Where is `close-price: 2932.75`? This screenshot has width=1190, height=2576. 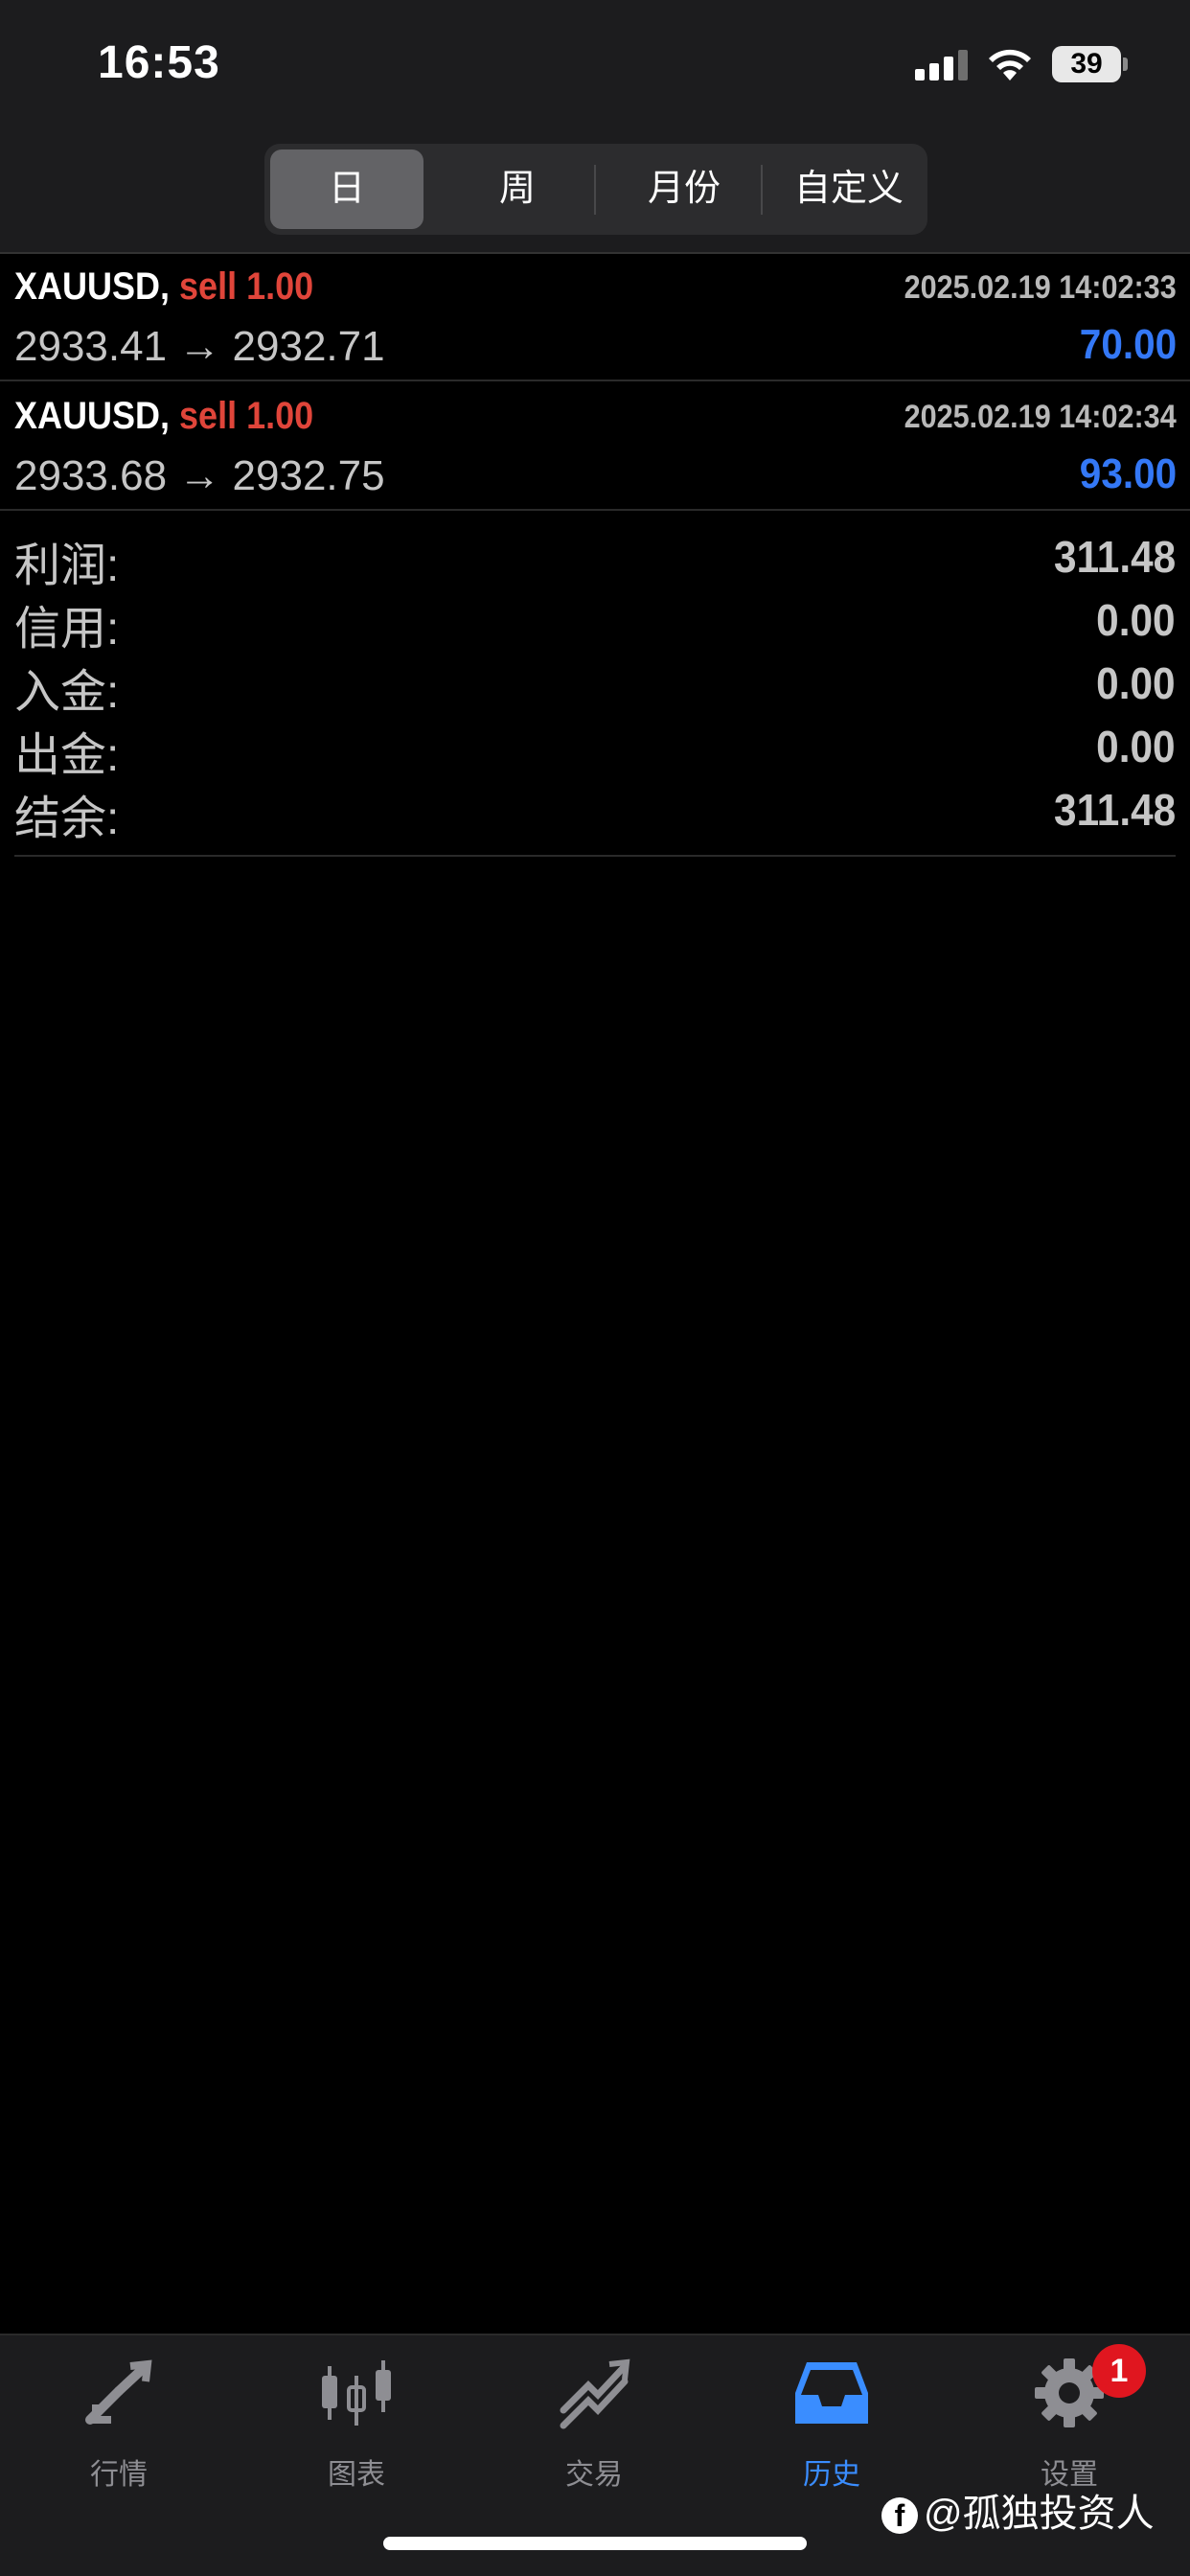 close-price: 2932.75 is located at coordinates (309, 475).